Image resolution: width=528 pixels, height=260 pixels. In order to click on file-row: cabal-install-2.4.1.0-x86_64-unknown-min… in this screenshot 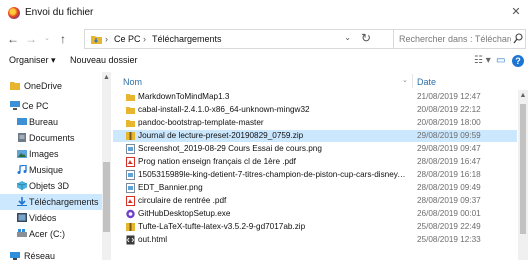, I will do `click(315, 110)`.